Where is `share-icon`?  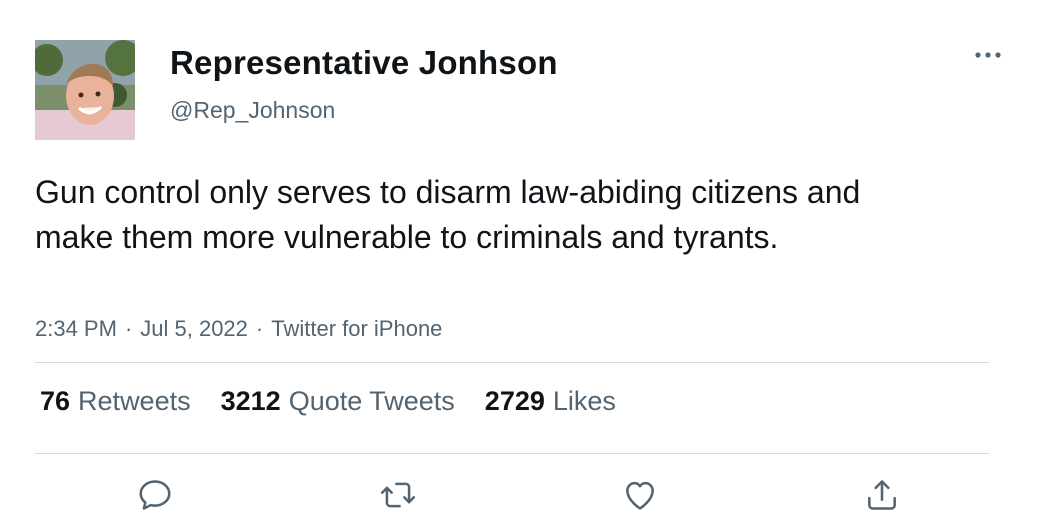 share-icon is located at coordinates (882, 495).